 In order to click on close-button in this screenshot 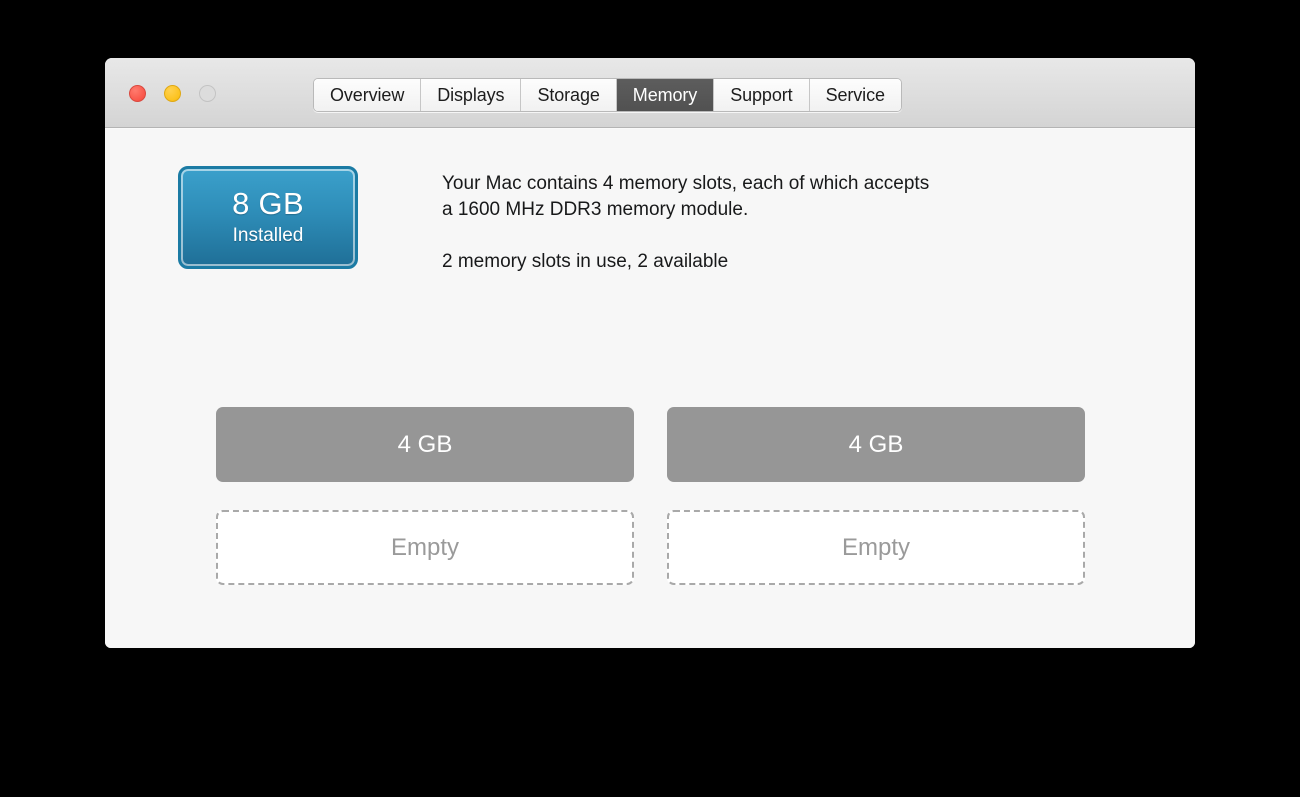, I will do `click(137, 93)`.